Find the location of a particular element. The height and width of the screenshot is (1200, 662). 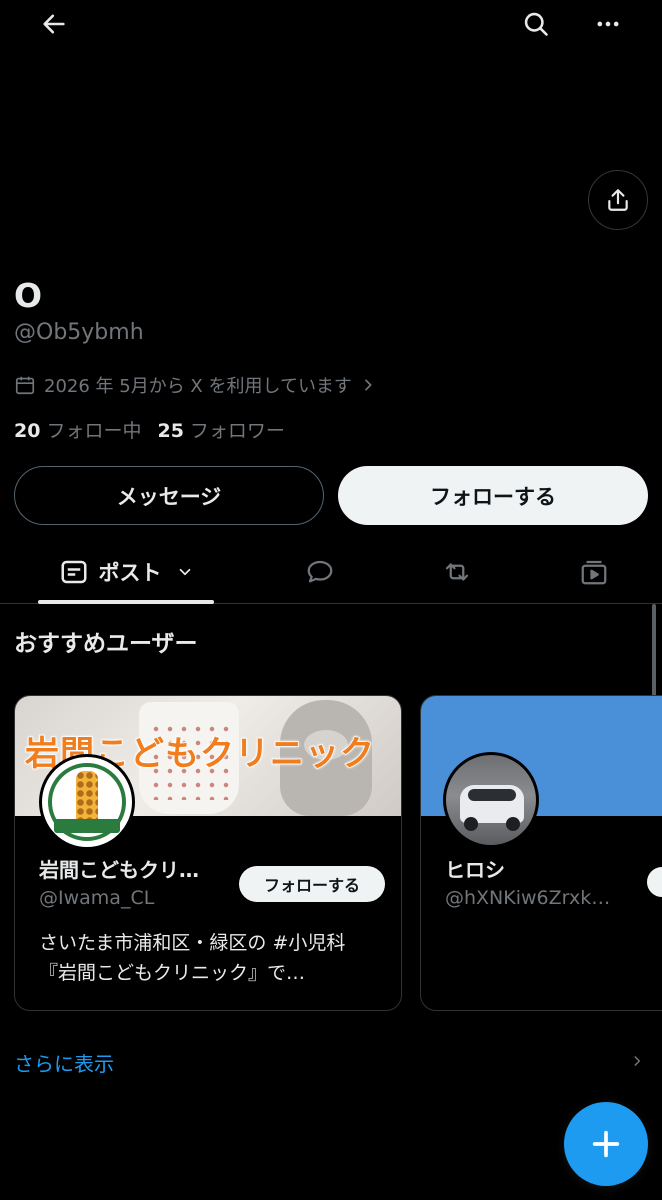

arrow-left-icon is located at coordinates (54, 24).